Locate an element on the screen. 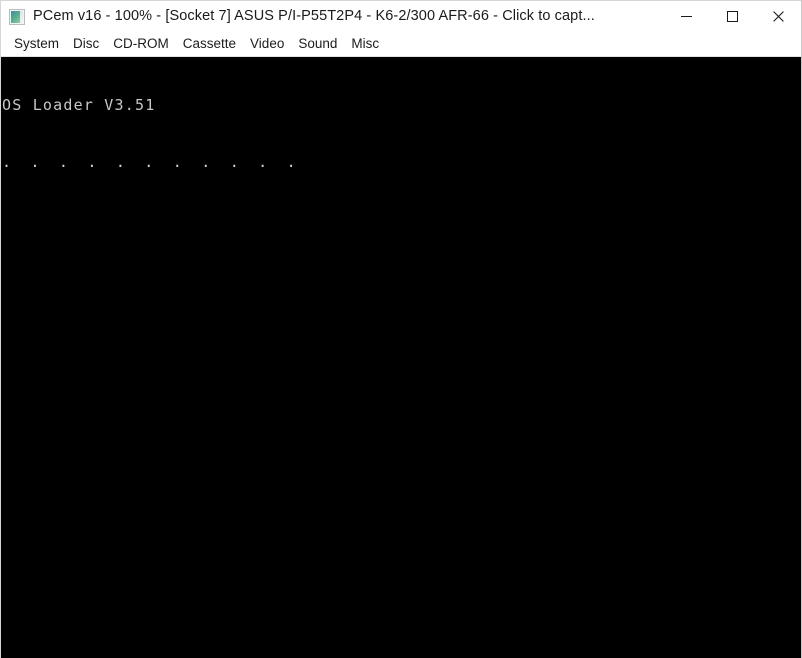 This screenshot has height=658, width=802. window-controls is located at coordinates (732, 16).